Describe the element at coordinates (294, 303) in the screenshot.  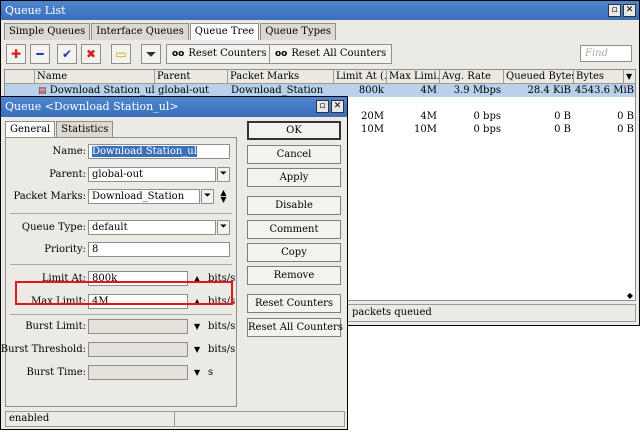
I see `reset-counters-button: Reset Counters` at that location.